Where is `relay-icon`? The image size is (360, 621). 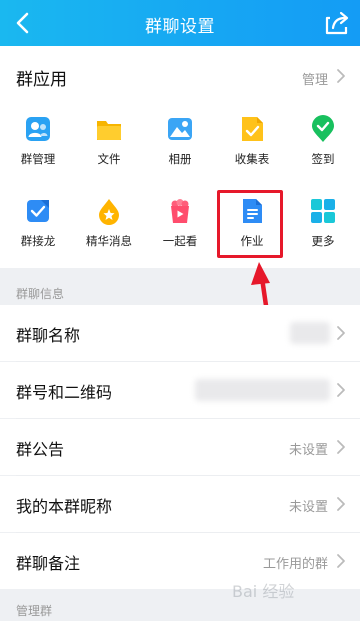 relay-icon is located at coordinates (38, 211).